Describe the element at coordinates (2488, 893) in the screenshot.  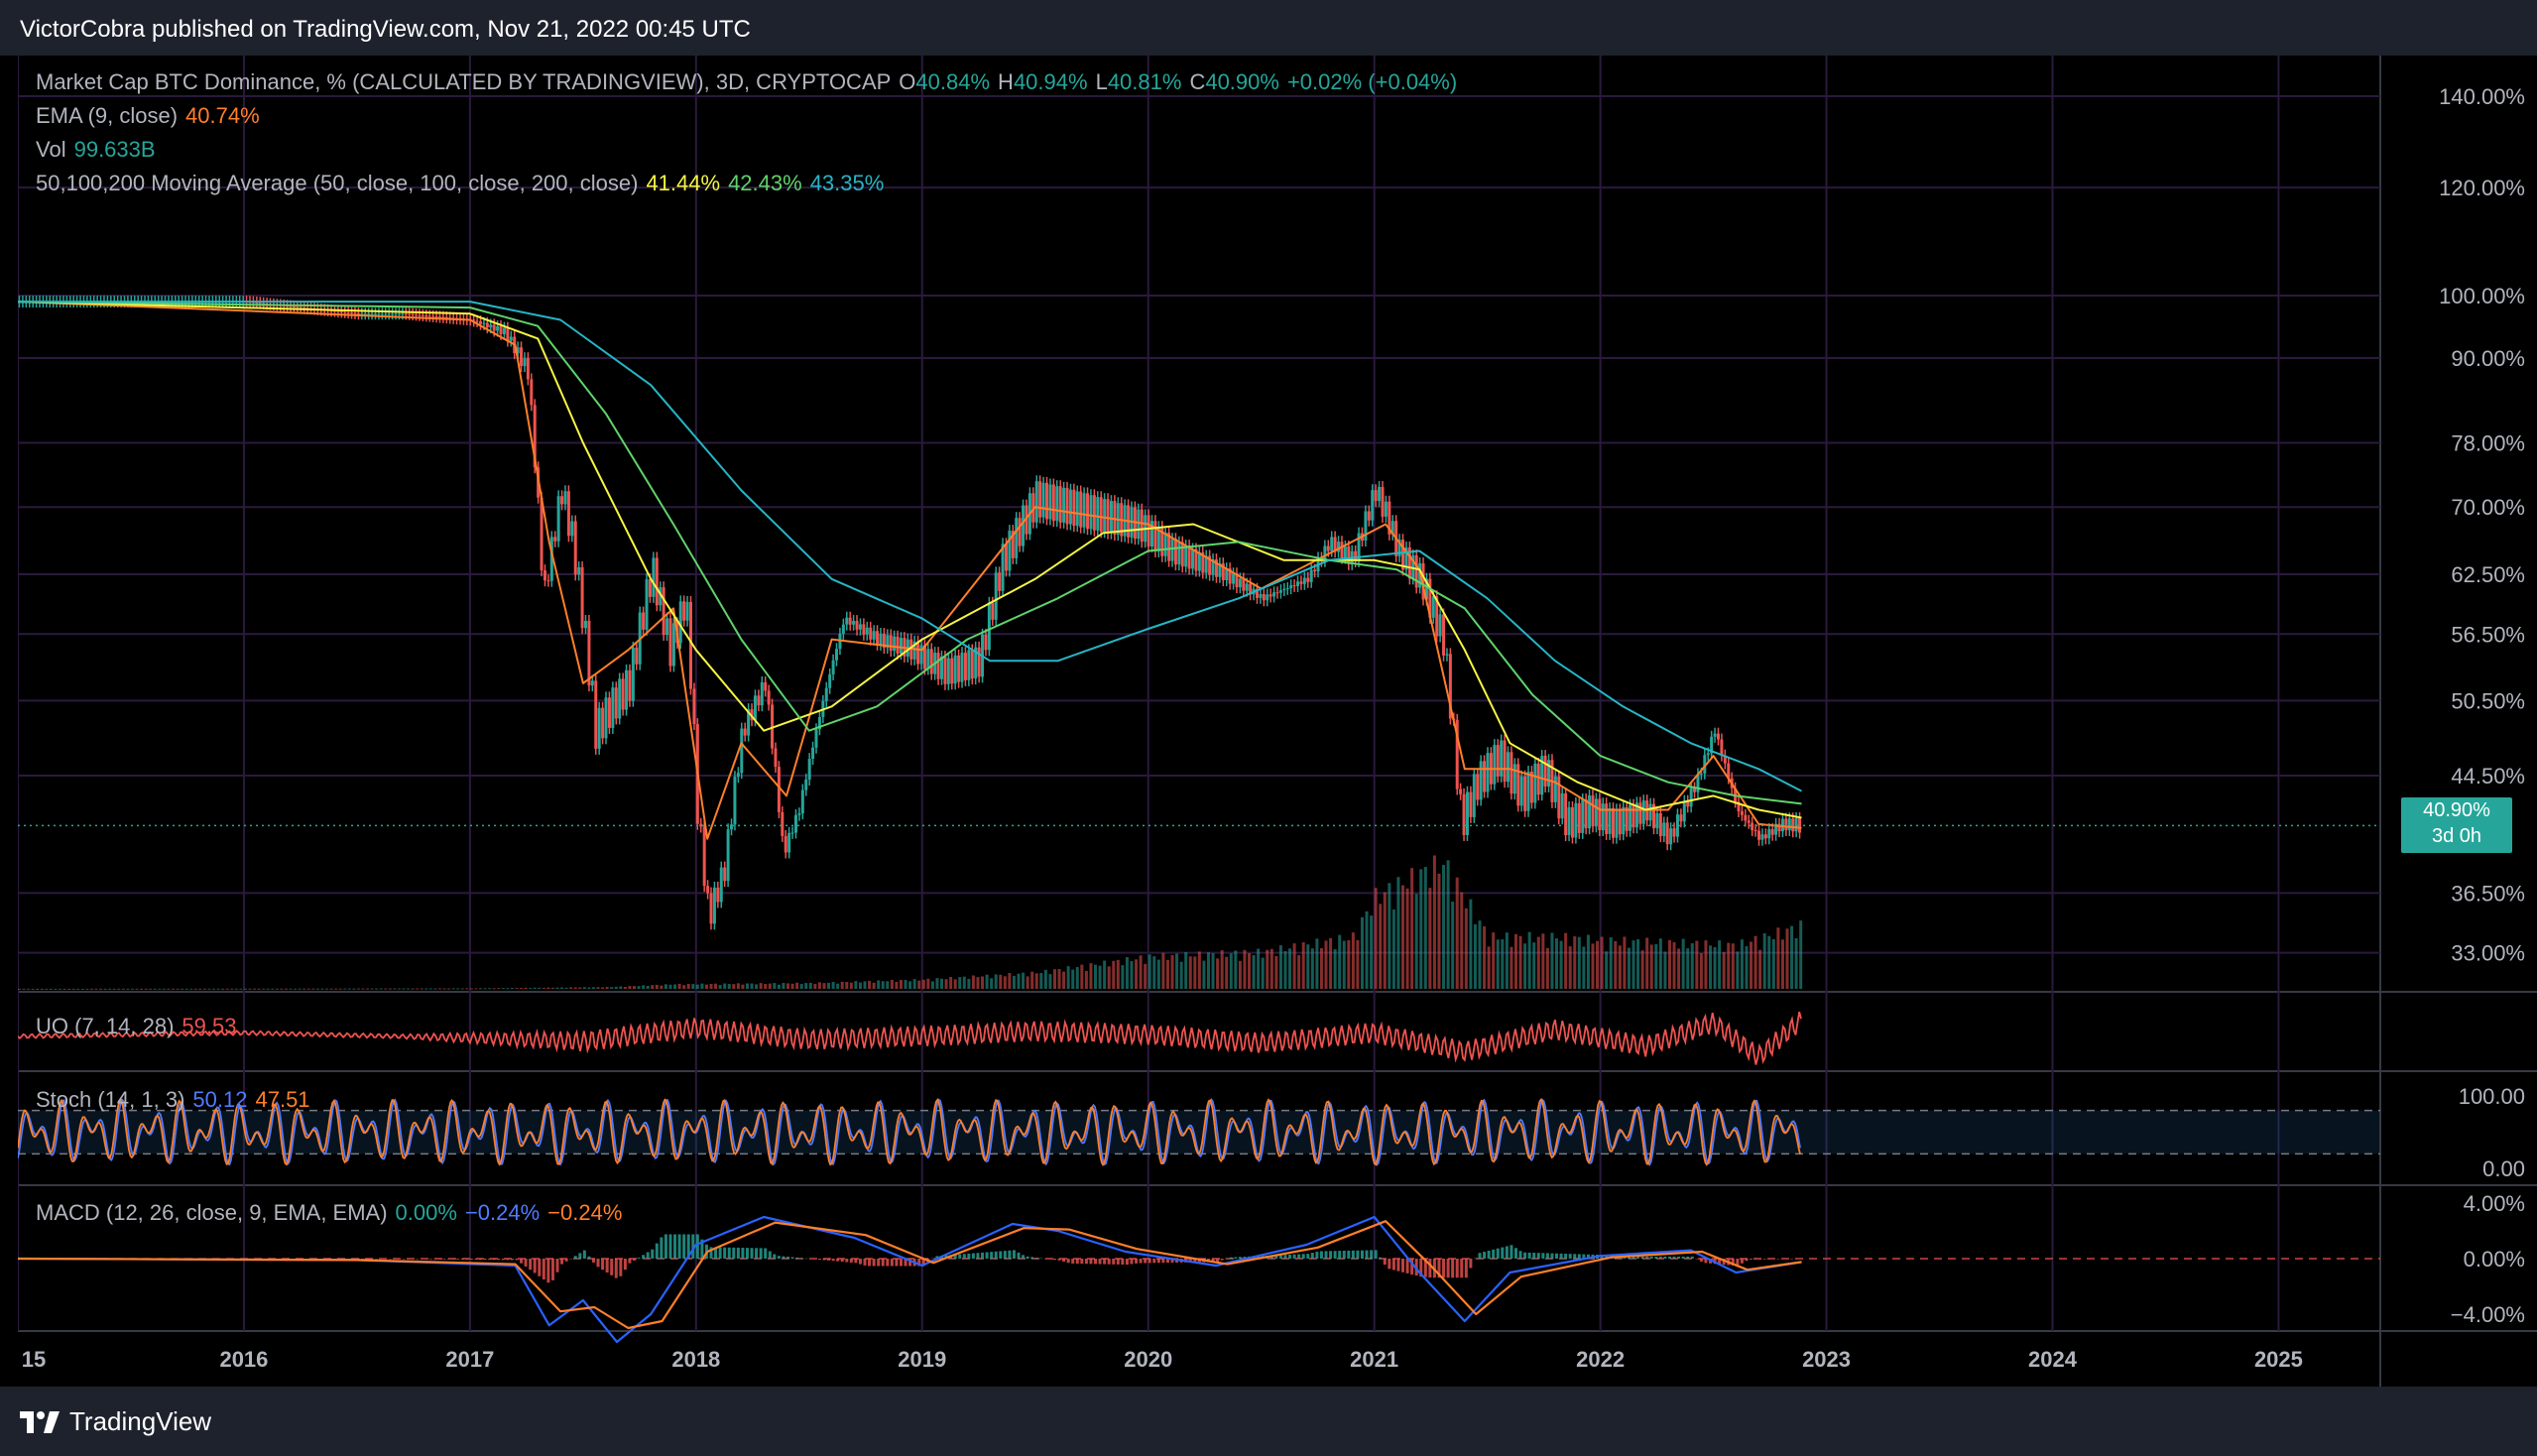
I see `y-tick-label: 36.50%` at that location.